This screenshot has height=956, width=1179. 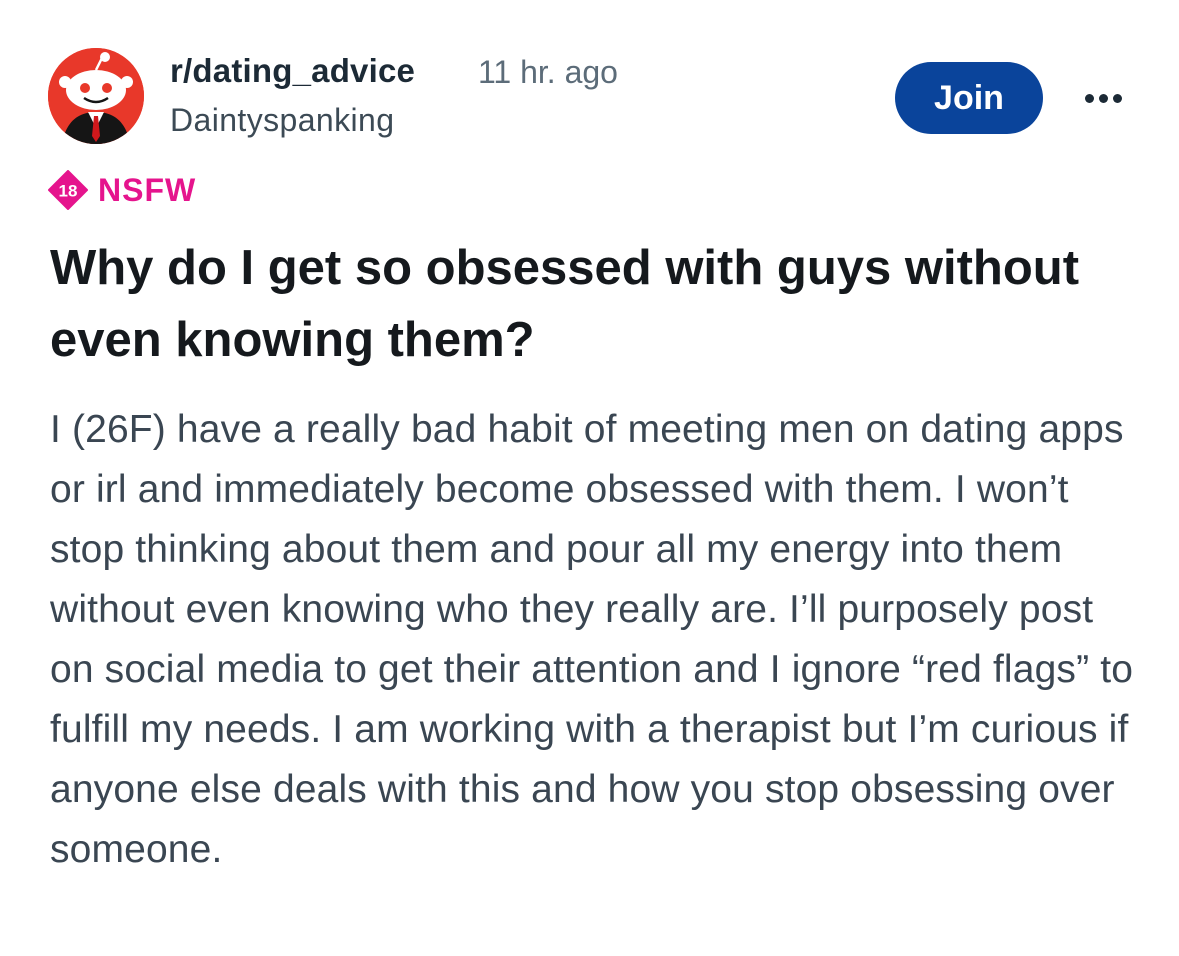 I want to click on nsfw-18-icon: 18, so click(x=68, y=190).